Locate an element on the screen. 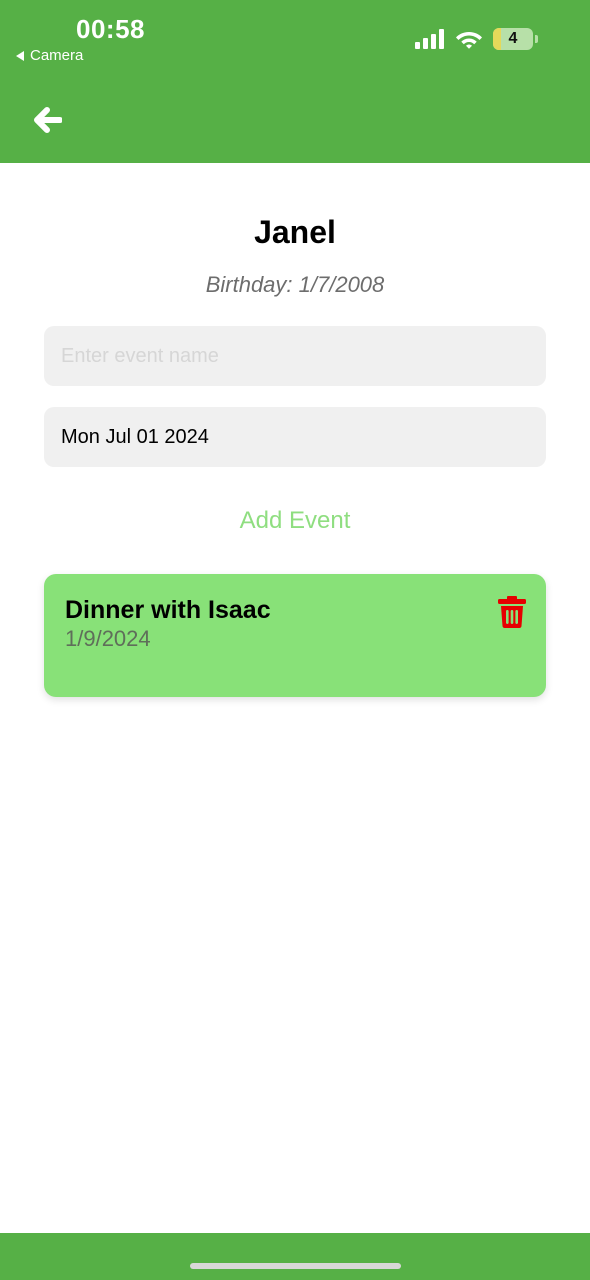 The image size is (590, 1280). delete-event-button is located at coordinates (512, 612).